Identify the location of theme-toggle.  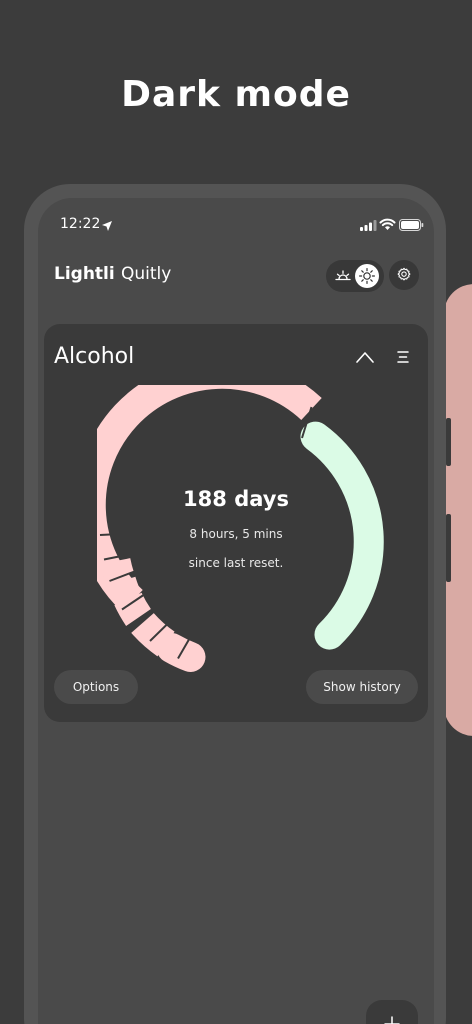
(355, 276).